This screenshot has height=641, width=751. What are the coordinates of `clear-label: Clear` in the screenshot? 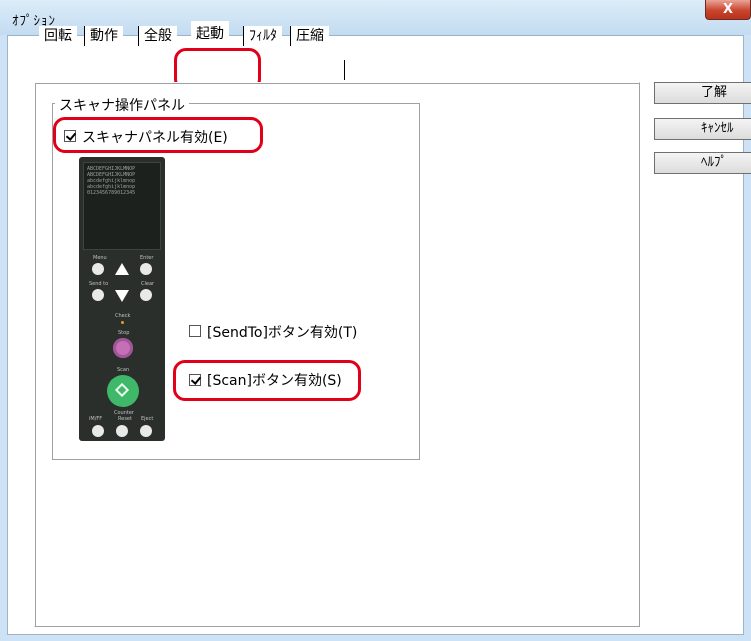 It's located at (148, 284).